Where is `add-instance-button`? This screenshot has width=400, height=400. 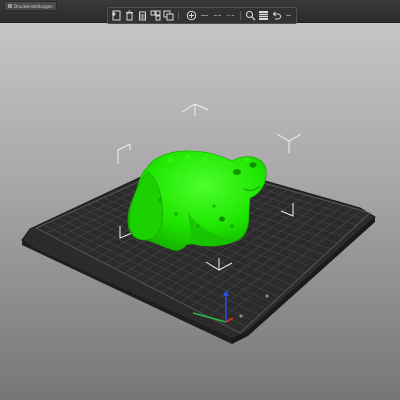
add-instance-button is located at coordinates (191, 15).